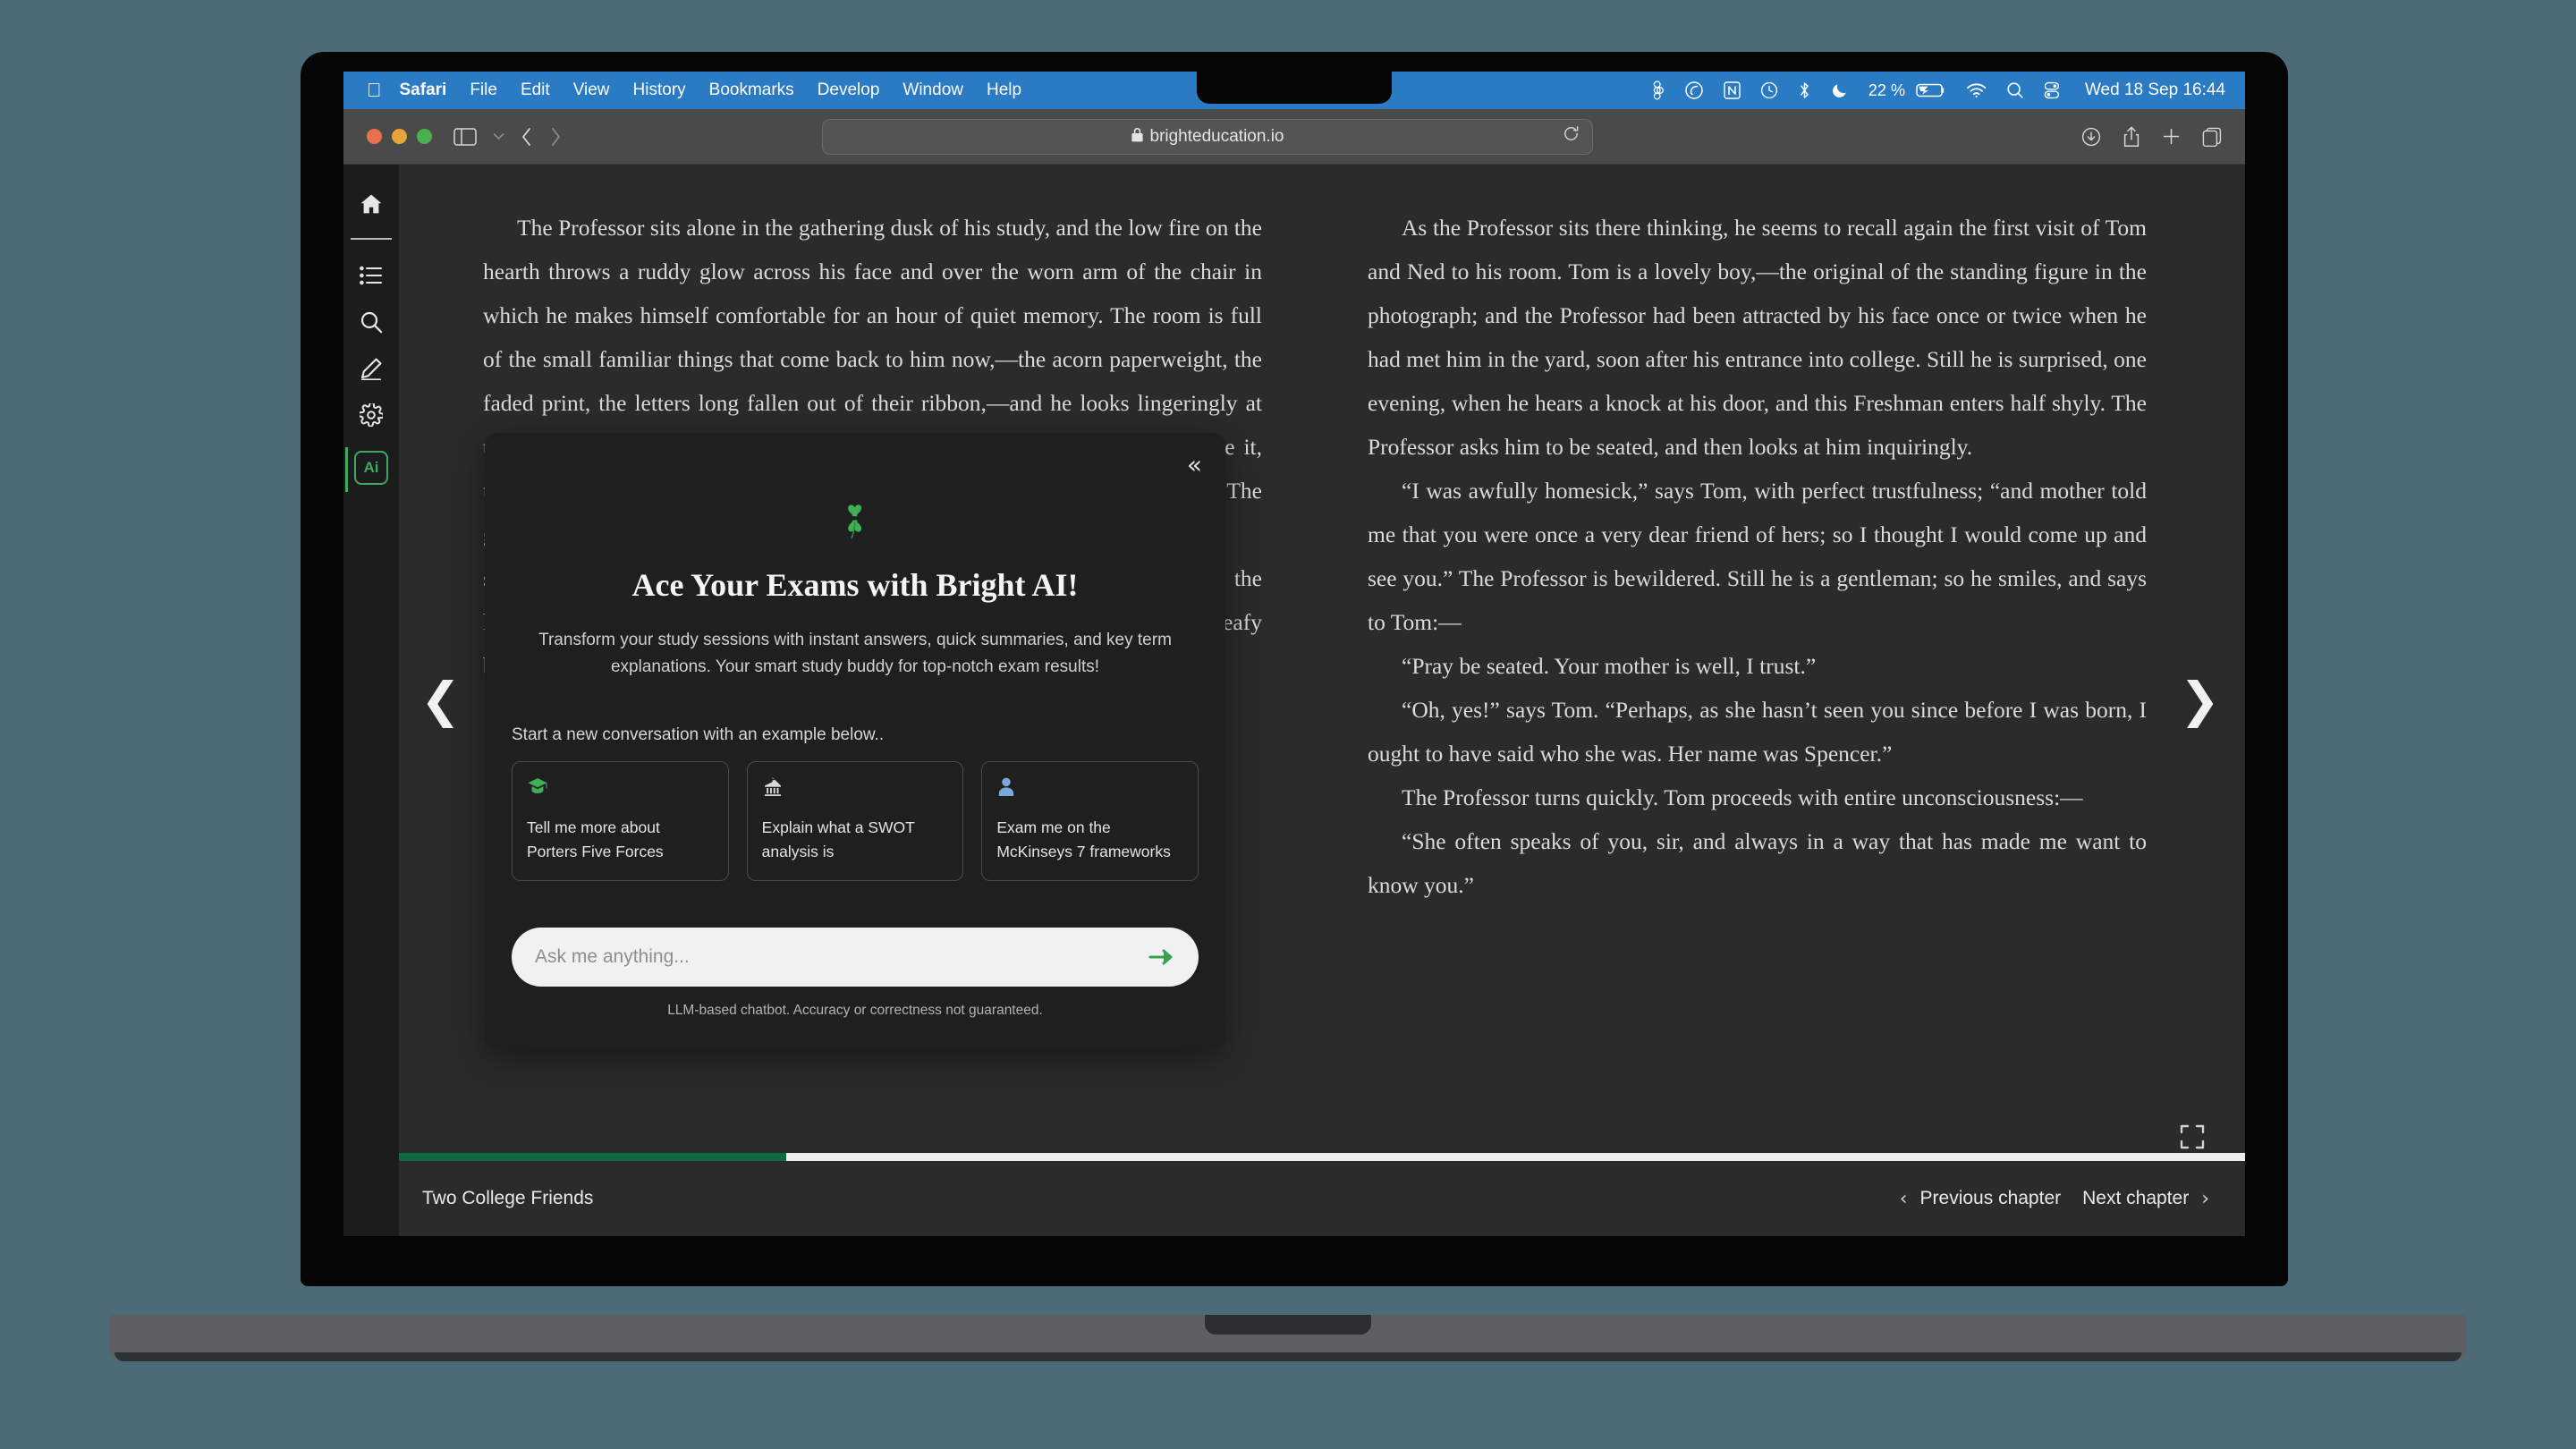 Image resolution: width=2576 pixels, height=1449 pixels. What do you see at coordinates (2200, 700) in the screenshot?
I see `next-page-chevron-right-icon: ❯` at bounding box center [2200, 700].